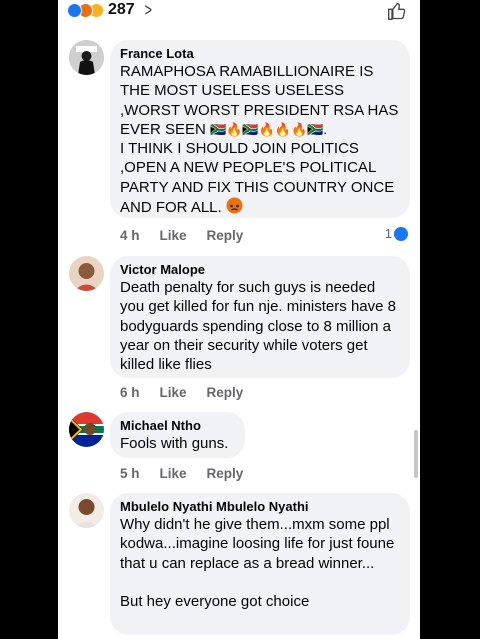  Describe the element at coordinates (234, 208) in the screenshot. I see `angry-emoji-icon` at that location.